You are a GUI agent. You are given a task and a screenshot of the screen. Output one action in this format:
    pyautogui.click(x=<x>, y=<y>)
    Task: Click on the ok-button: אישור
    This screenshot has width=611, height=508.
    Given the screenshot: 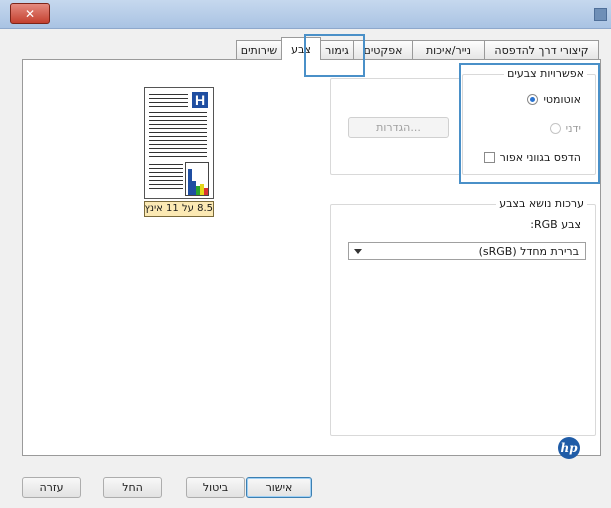 What is the action you would take?
    pyautogui.click(x=279, y=487)
    